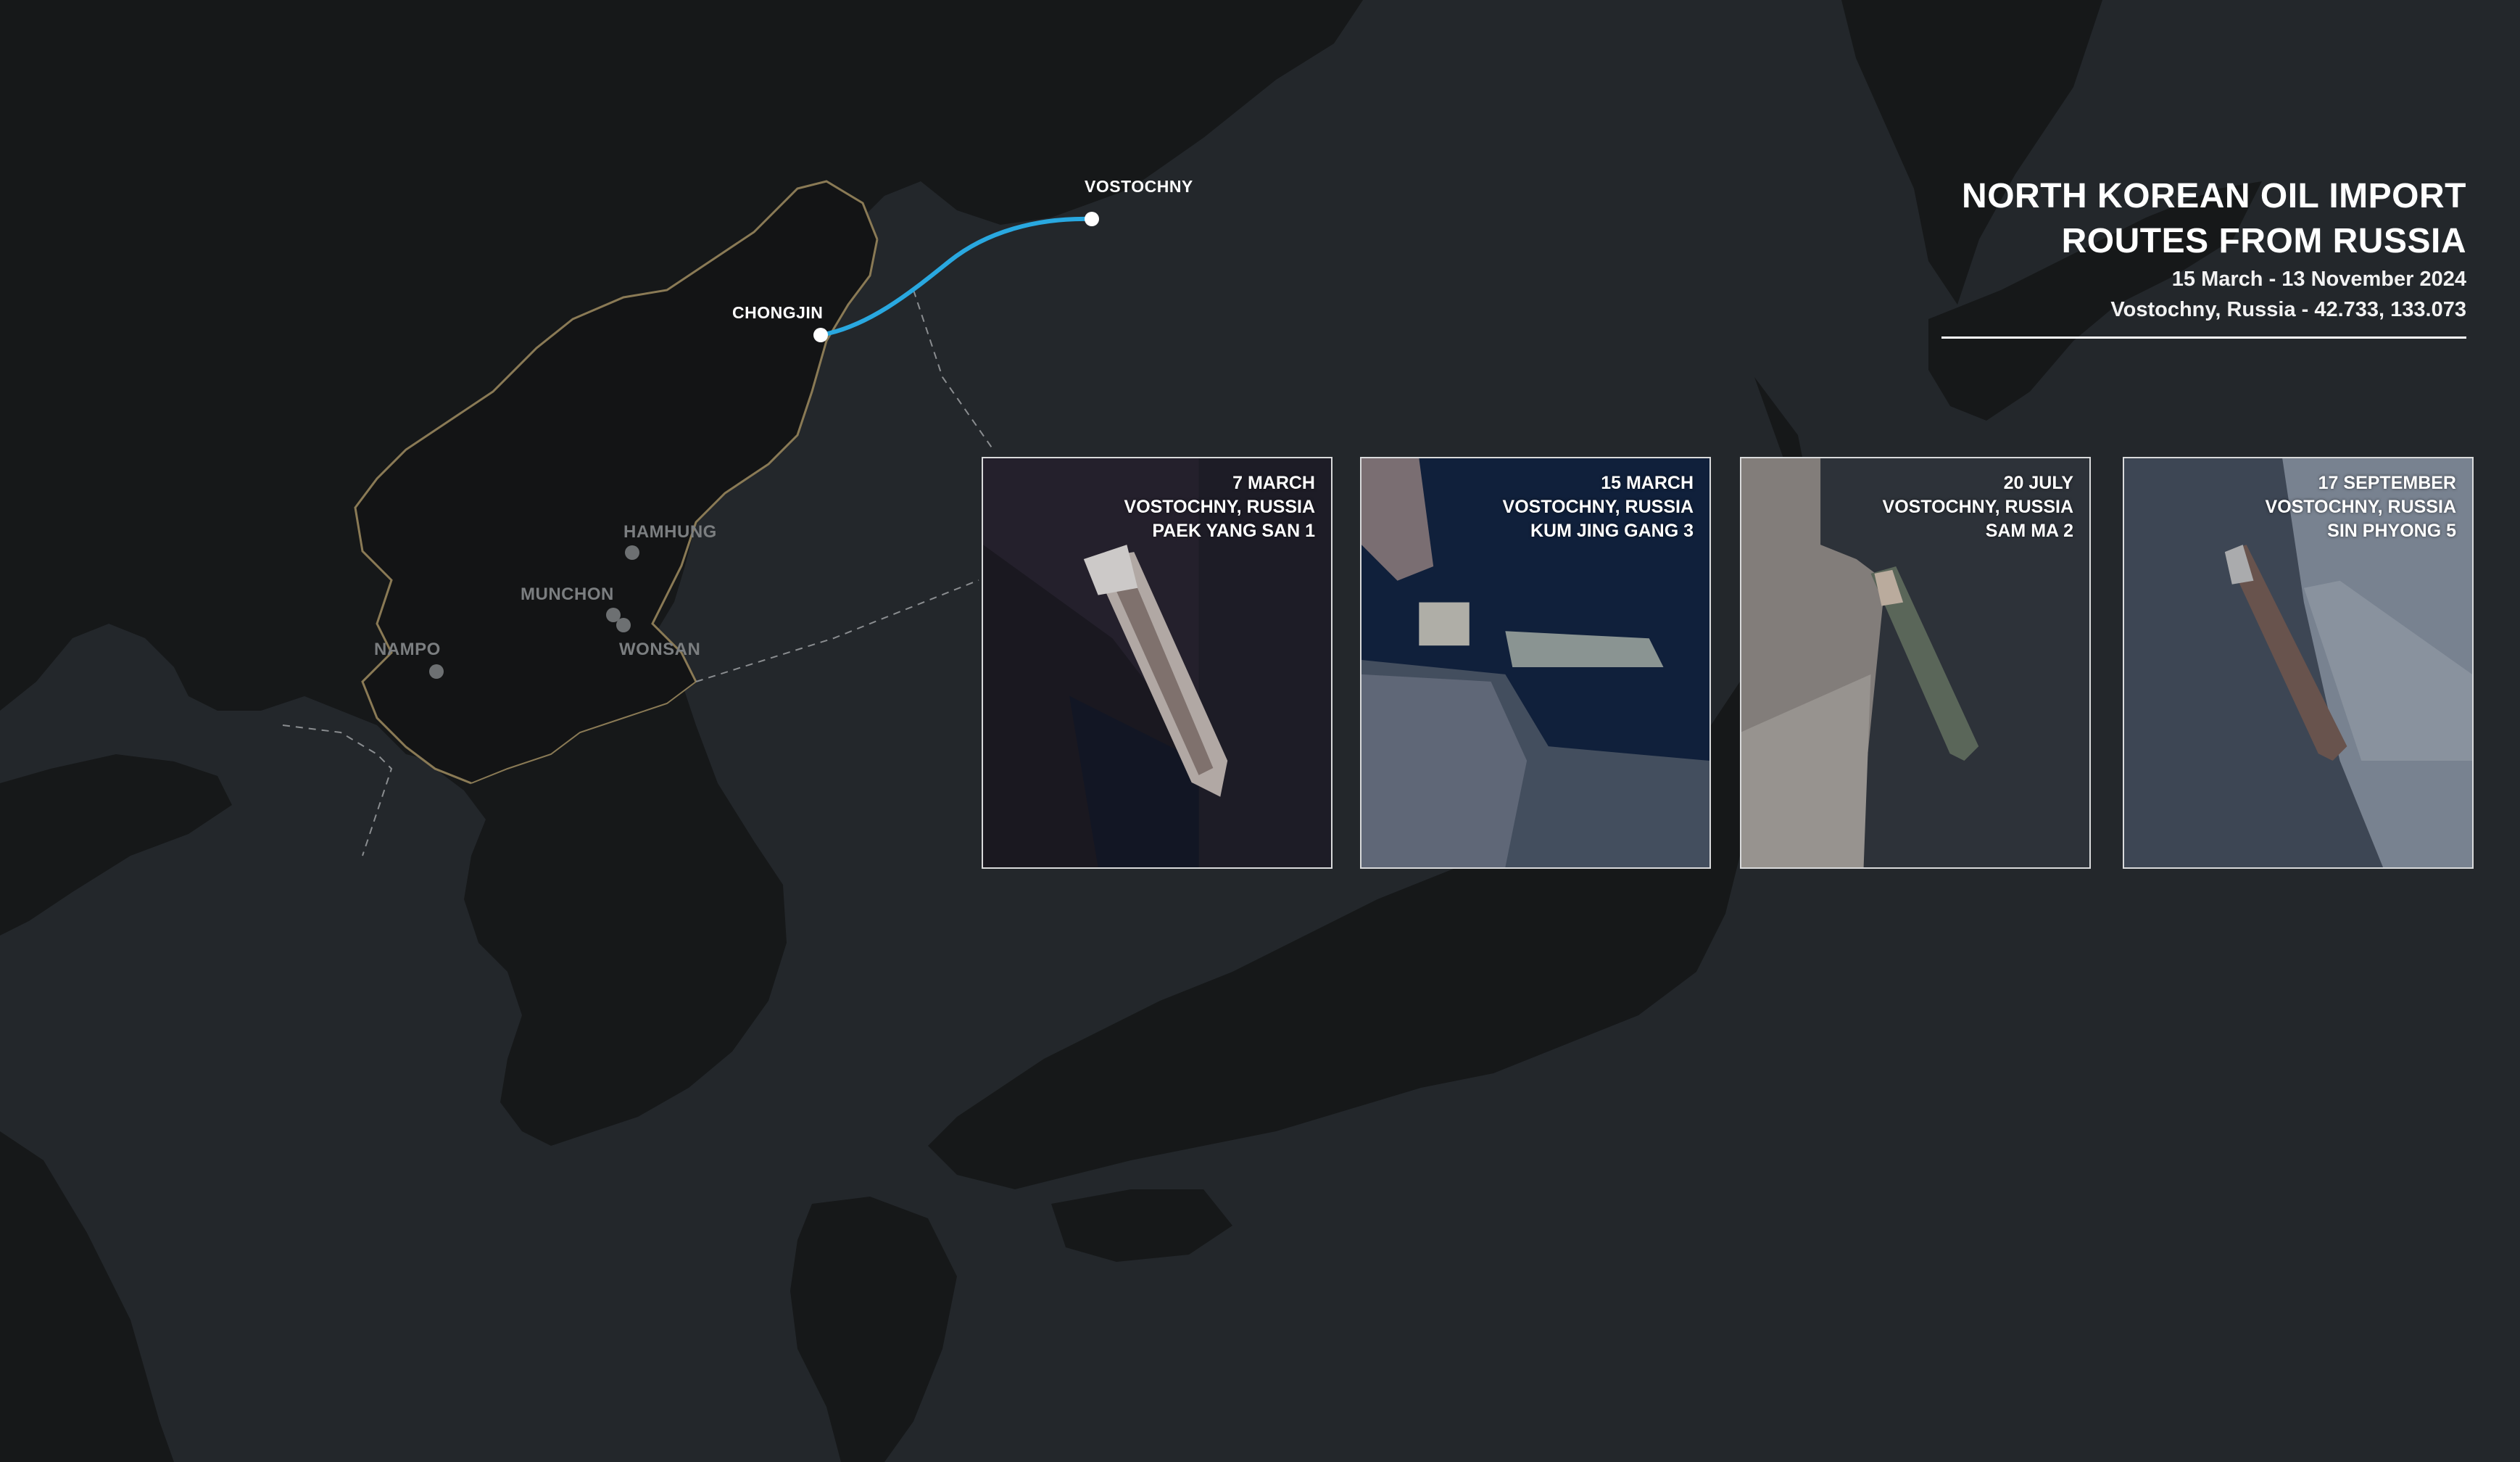 Image resolution: width=2520 pixels, height=1462 pixels. What do you see at coordinates (1139, 186) in the screenshot?
I see `label-vostochny: VOSTOCHNY` at bounding box center [1139, 186].